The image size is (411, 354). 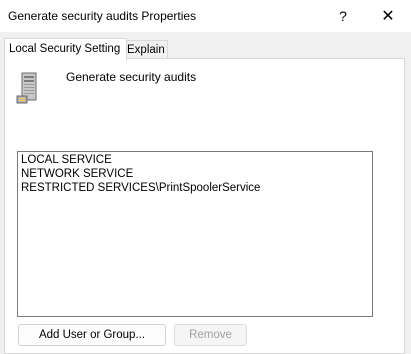 What do you see at coordinates (102, 16) in the screenshot?
I see `window-title: Generate security audits Properties` at bounding box center [102, 16].